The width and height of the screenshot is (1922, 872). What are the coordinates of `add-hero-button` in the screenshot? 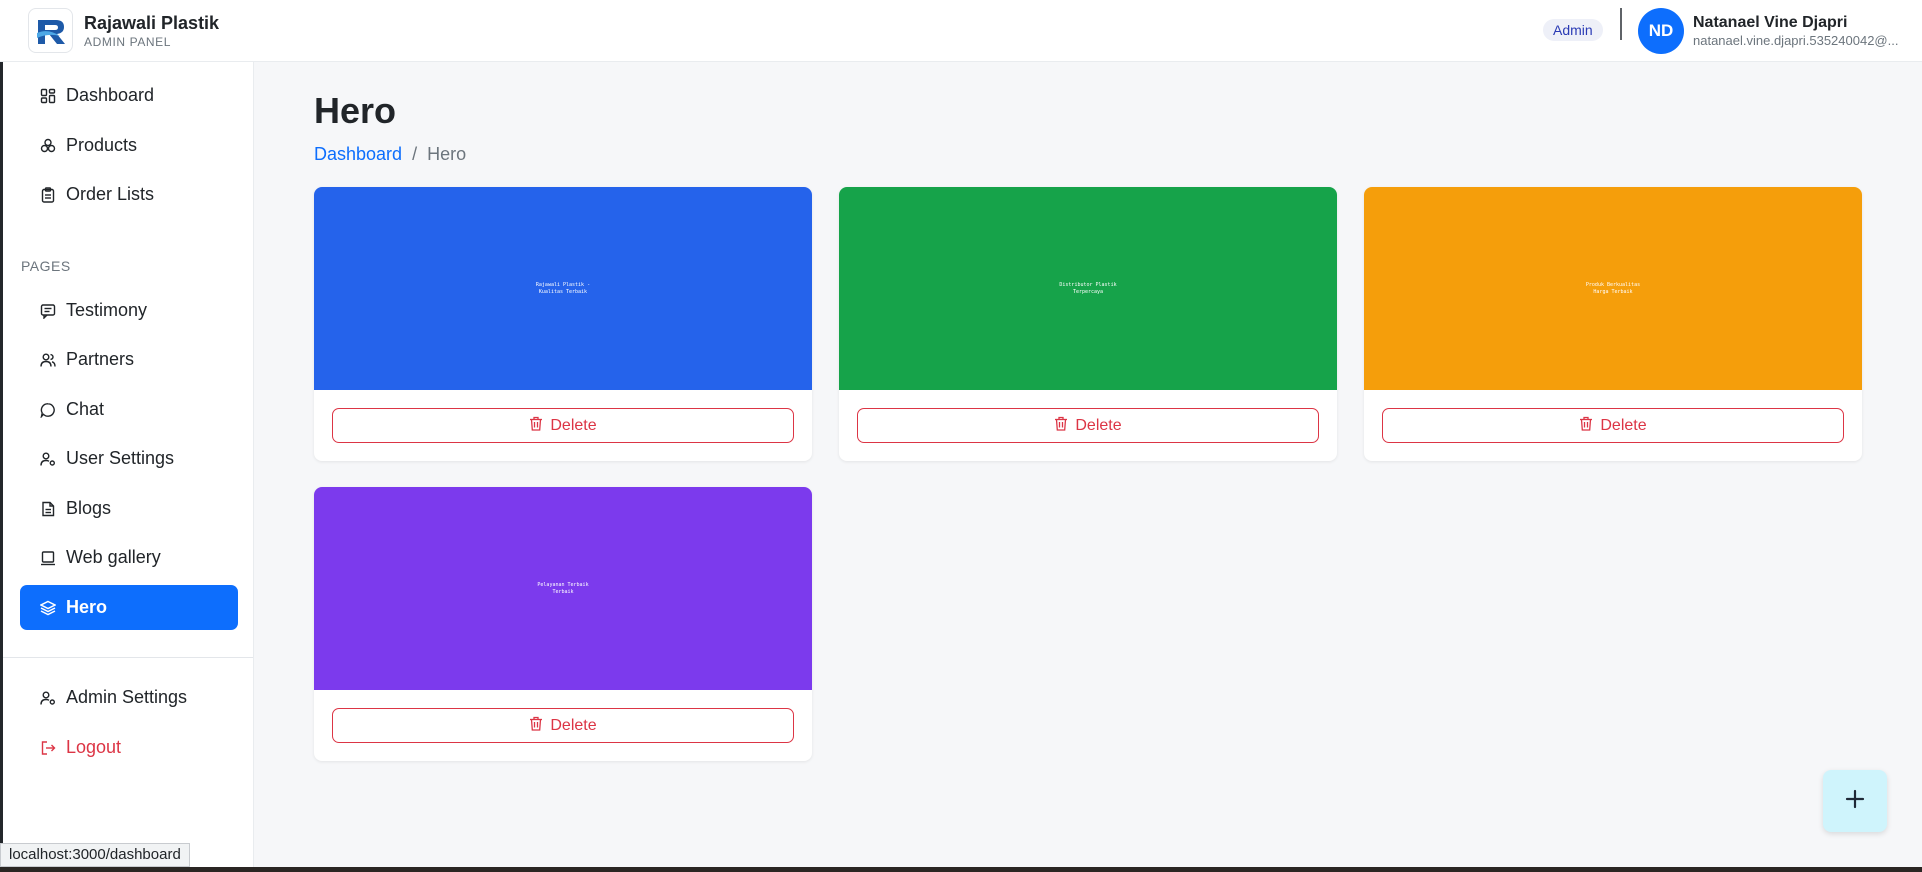 It's located at (1855, 801).